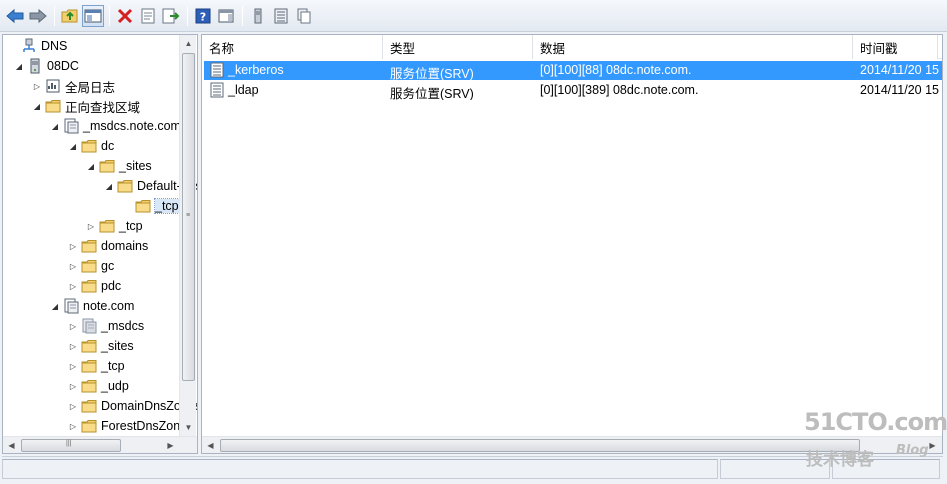  What do you see at coordinates (148, 16) in the screenshot?
I see `properties-icon` at bounding box center [148, 16].